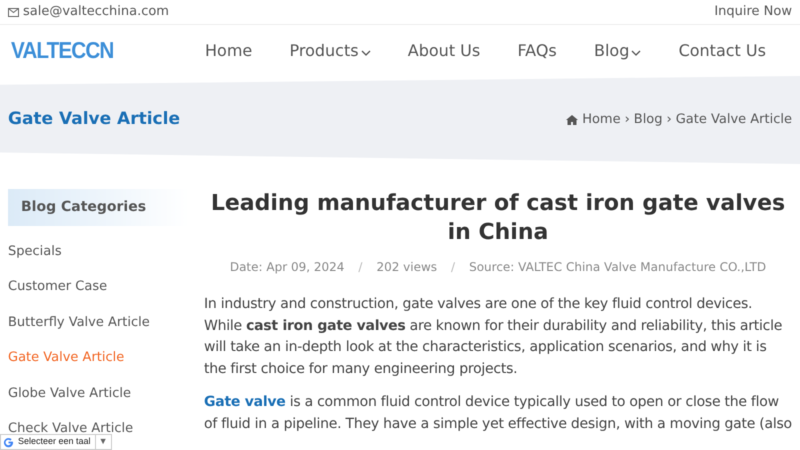  Describe the element at coordinates (71, 428) in the screenshot. I see `category-link: Check Valve Article` at that location.